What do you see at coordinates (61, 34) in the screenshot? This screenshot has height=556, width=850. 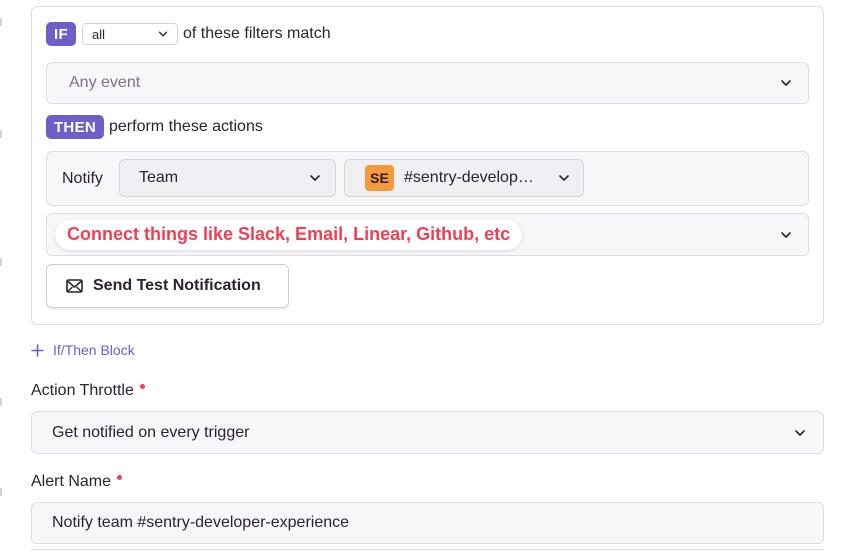 I see `if-badge: IF` at bounding box center [61, 34].